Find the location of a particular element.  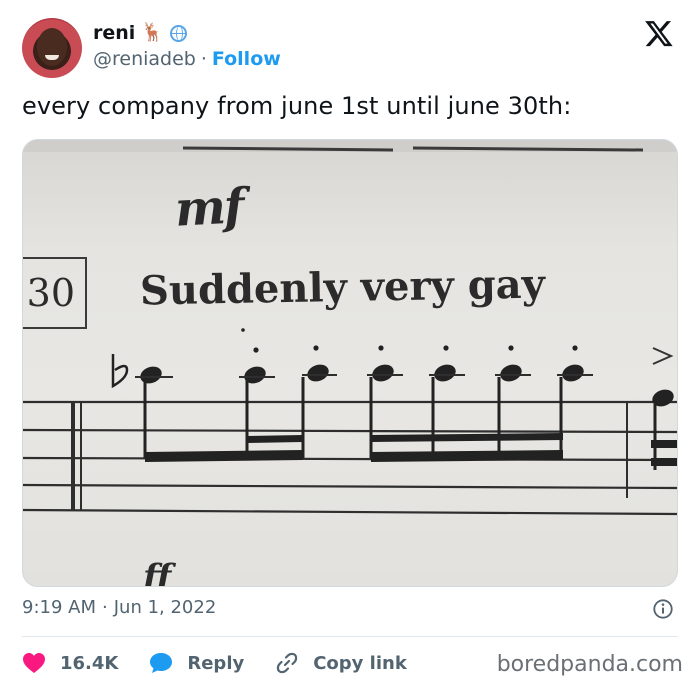

copy-link-label: Copy link is located at coordinates (360, 663).